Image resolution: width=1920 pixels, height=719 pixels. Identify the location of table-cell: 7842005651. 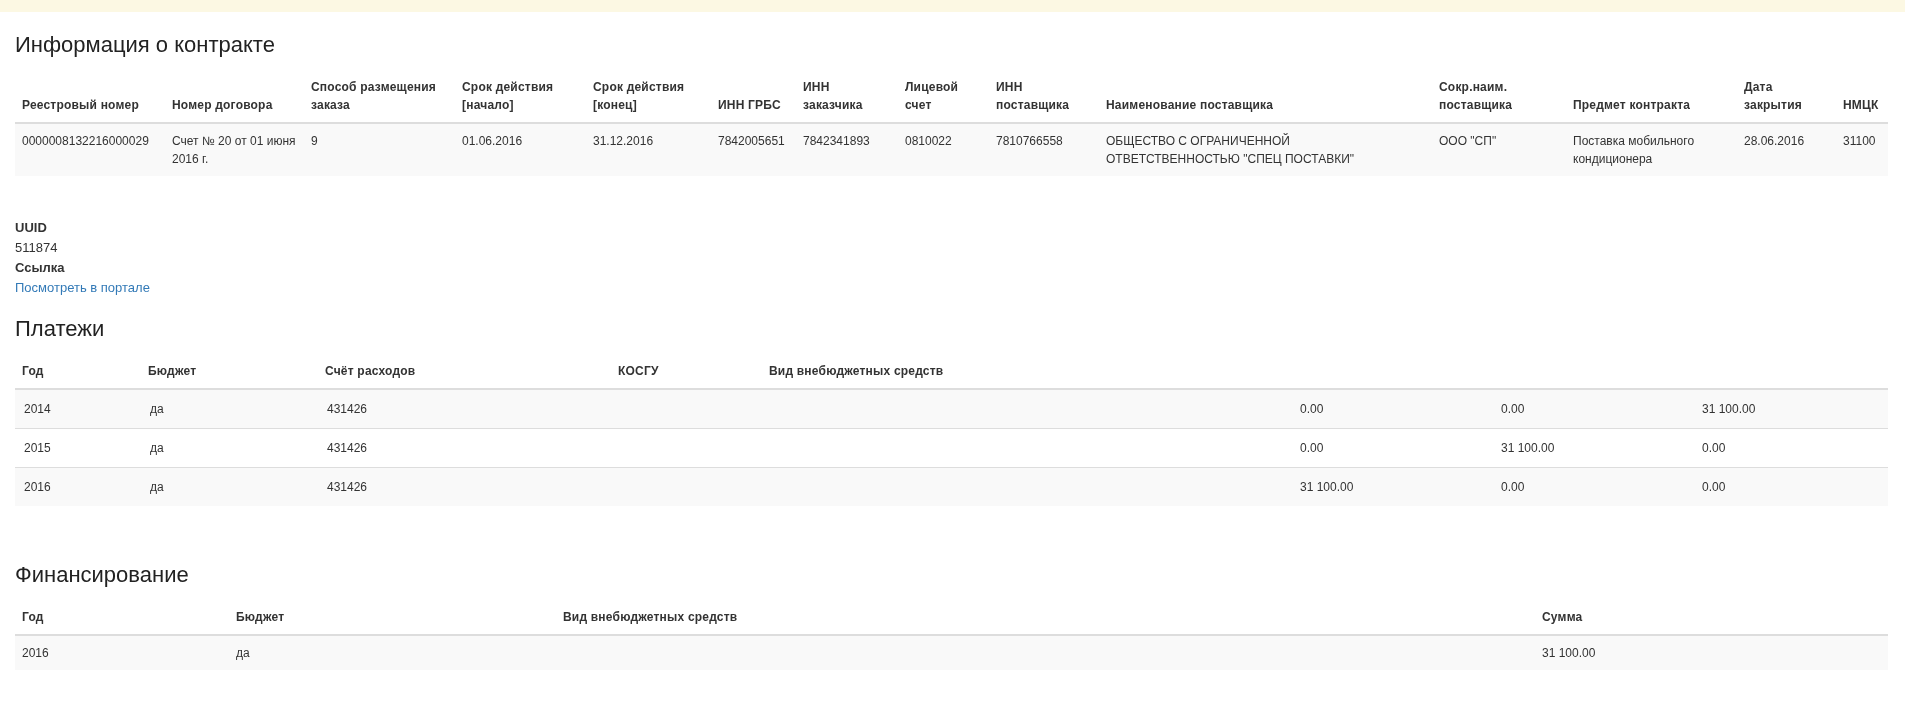
(753, 149).